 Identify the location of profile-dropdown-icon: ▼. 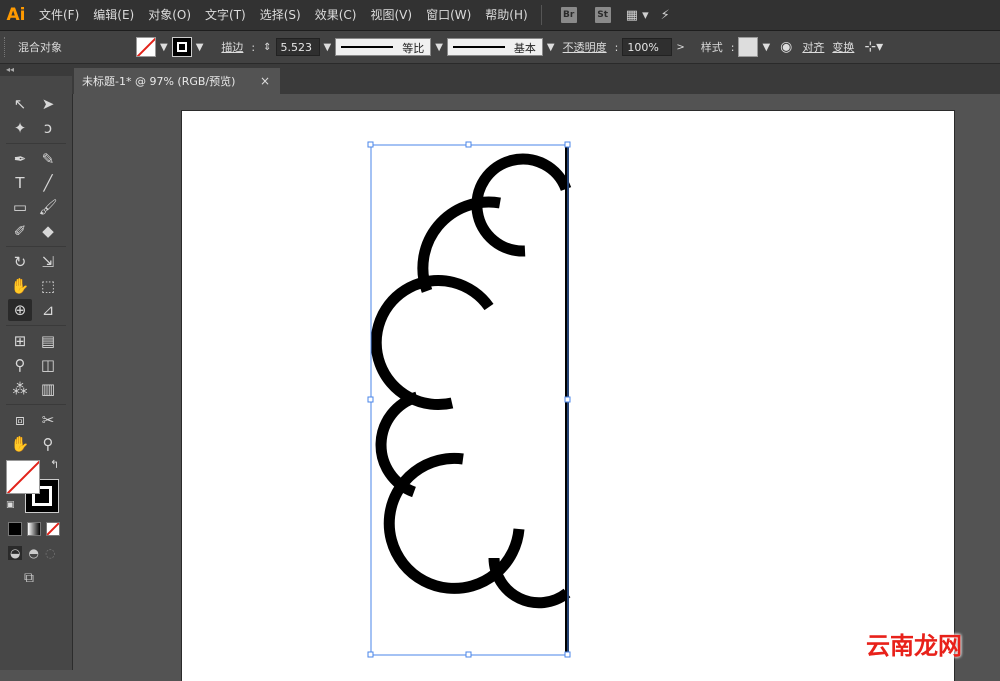
(439, 47).